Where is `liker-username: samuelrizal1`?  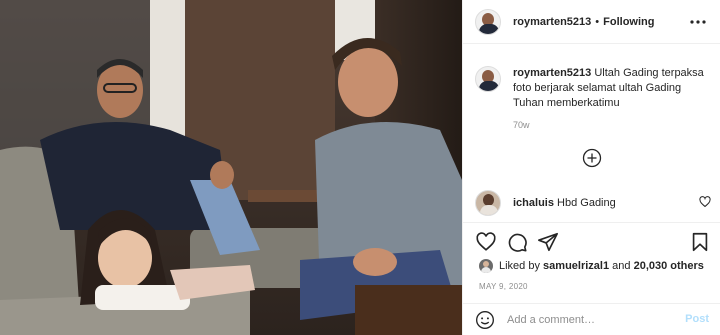
liker-username: samuelrizal1 is located at coordinates (576, 266).